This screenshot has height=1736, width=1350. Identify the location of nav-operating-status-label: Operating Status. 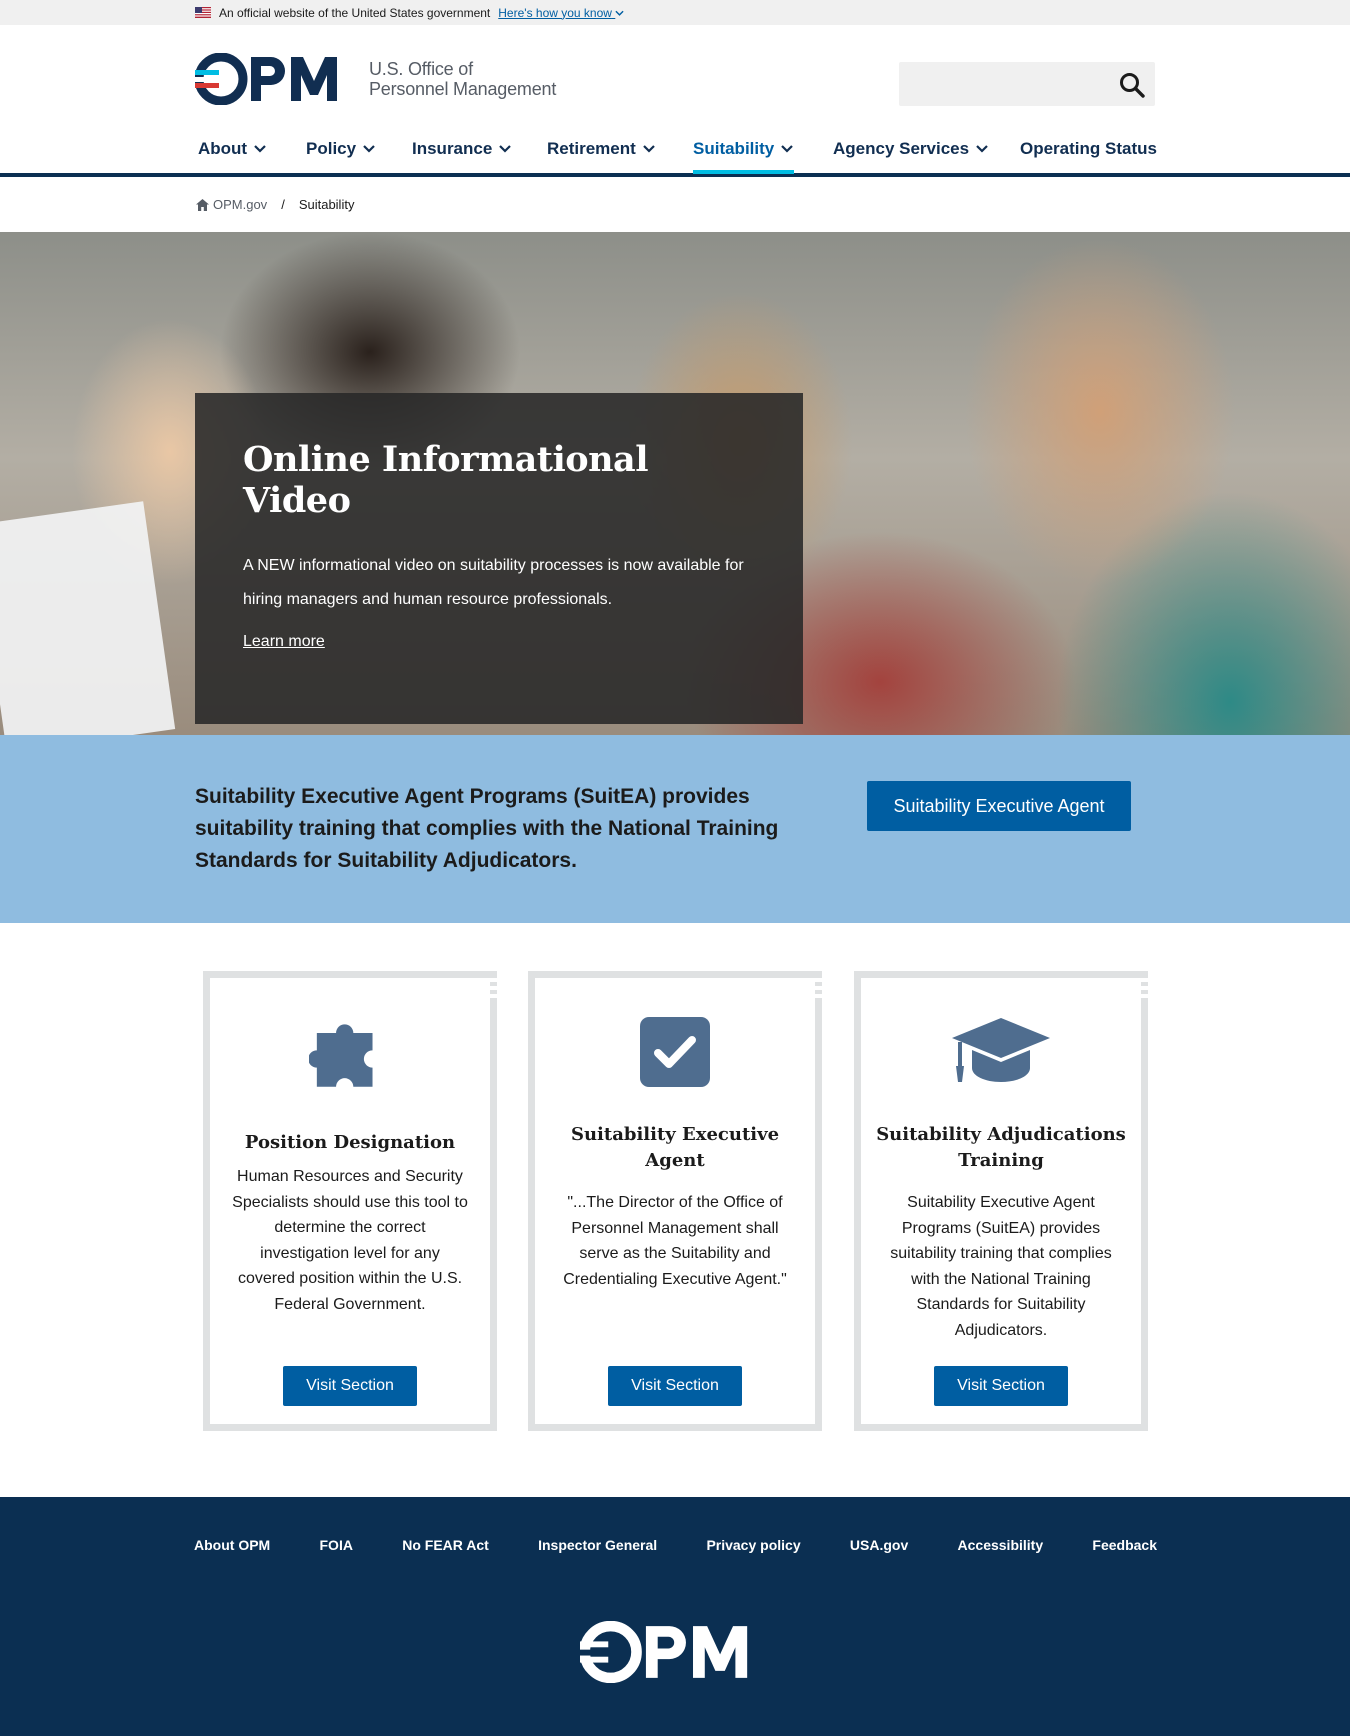
(1088, 148).